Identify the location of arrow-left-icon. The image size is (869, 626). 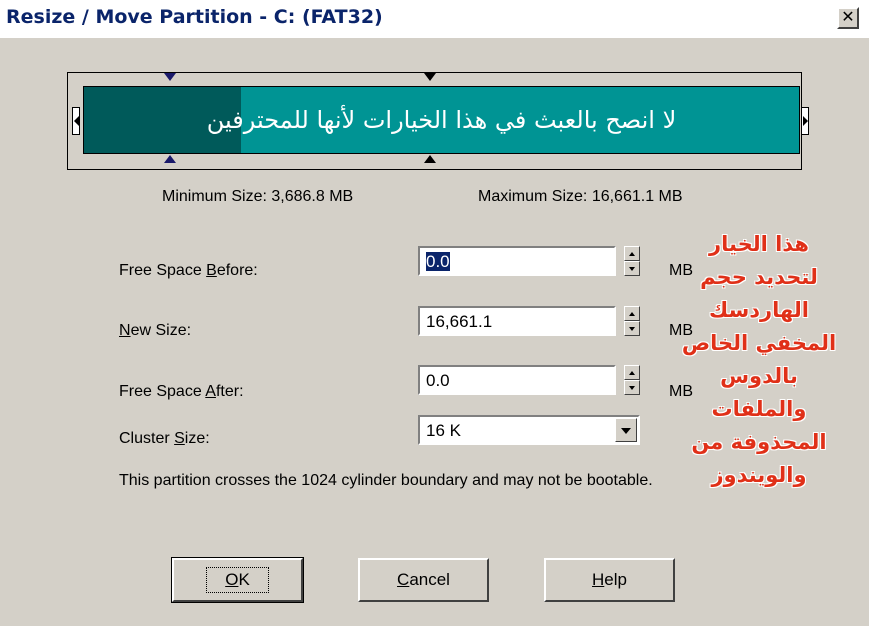
(76, 121).